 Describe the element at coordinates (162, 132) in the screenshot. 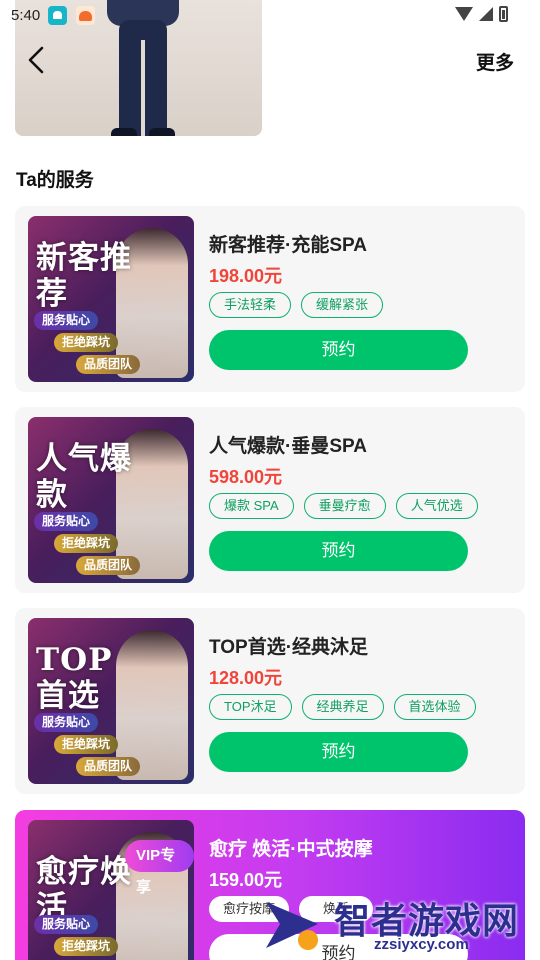

I see `photo-shoe-right` at that location.